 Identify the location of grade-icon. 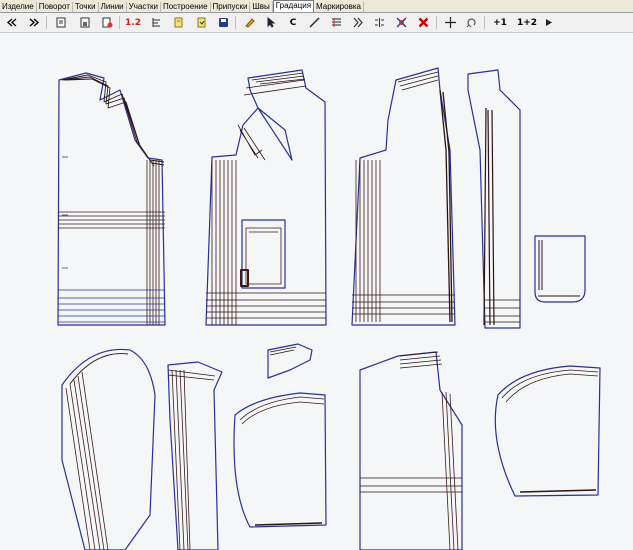
(336, 22).